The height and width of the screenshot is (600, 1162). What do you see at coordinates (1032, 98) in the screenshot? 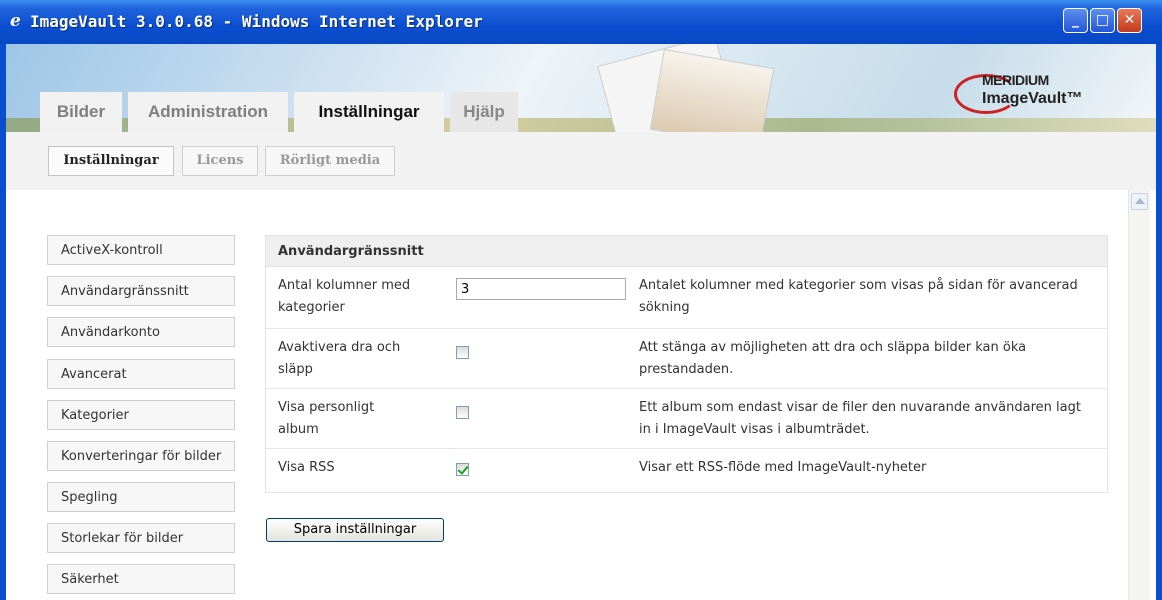
I see `logo-line-2: ImageVault™` at bounding box center [1032, 98].